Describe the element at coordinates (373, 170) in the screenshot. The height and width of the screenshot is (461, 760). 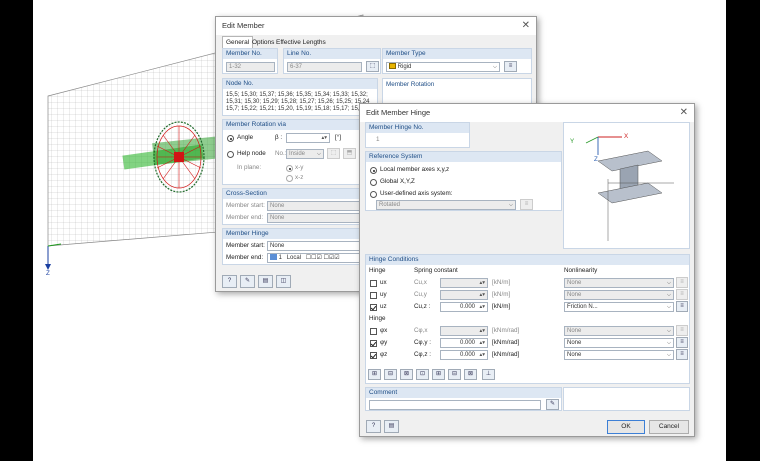
I see `ref-local-radio` at that location.